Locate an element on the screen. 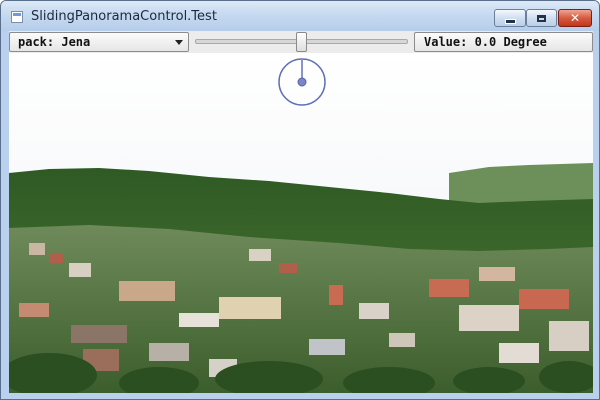  maximize-icon is located at coordinates (541, 18).